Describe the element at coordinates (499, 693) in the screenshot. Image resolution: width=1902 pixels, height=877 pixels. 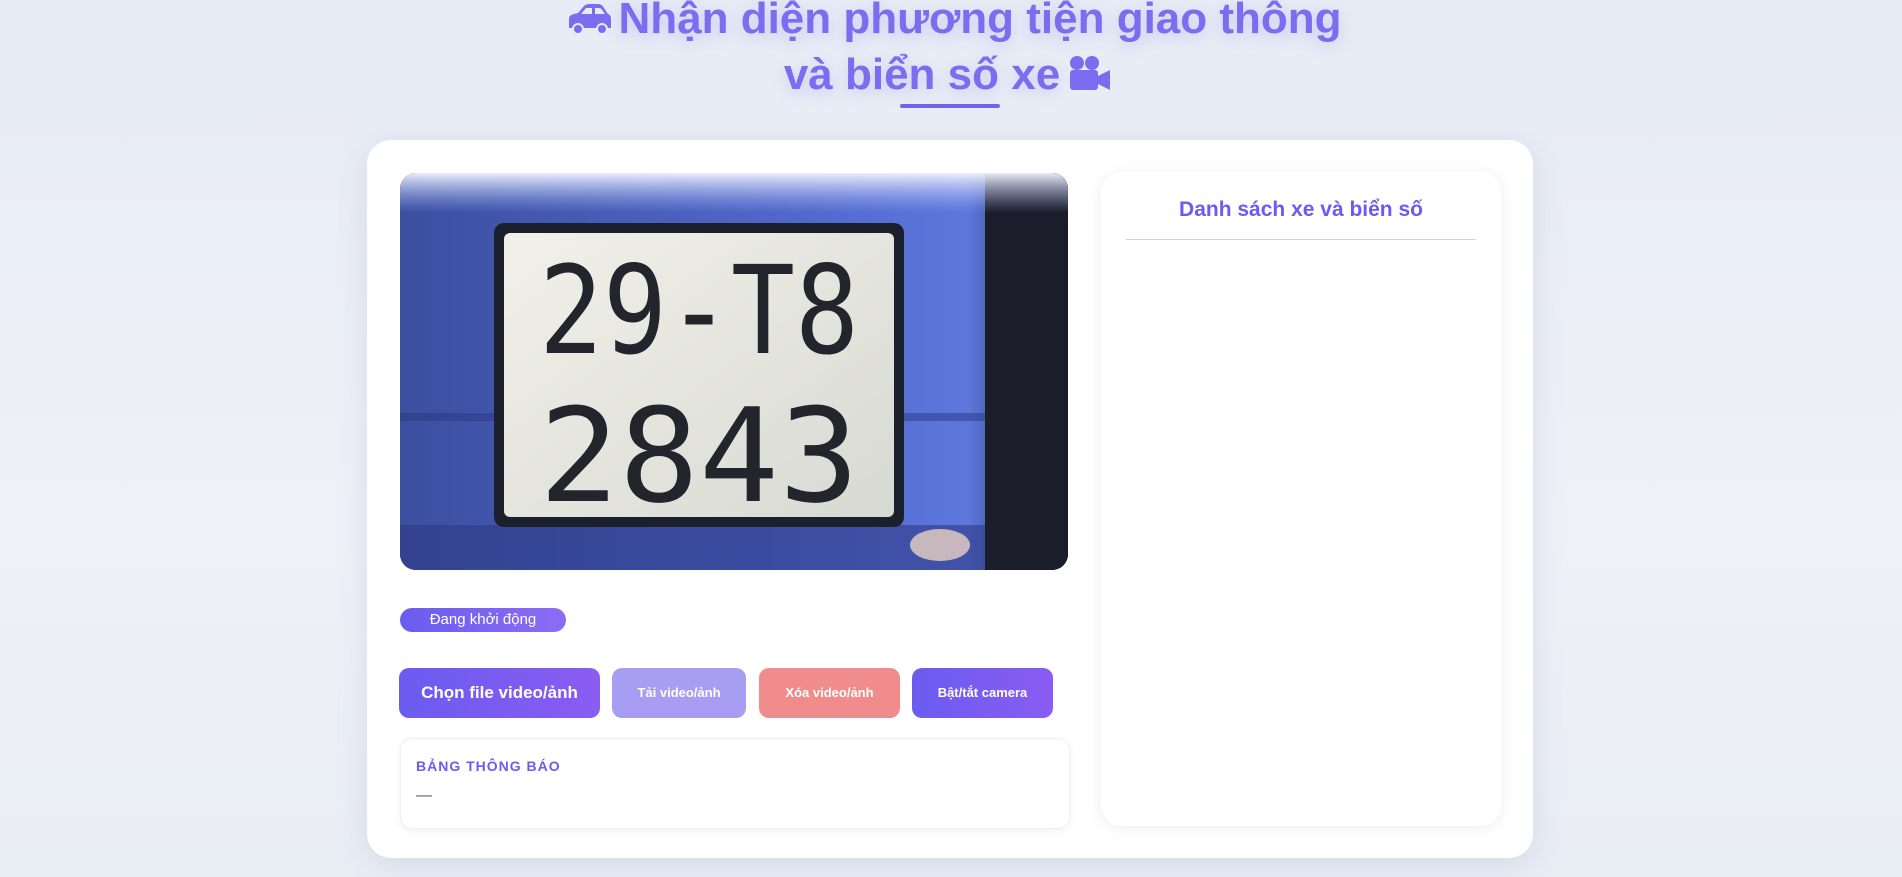
I see `choose-file-button: Chọn file video/ảnh` at that location.